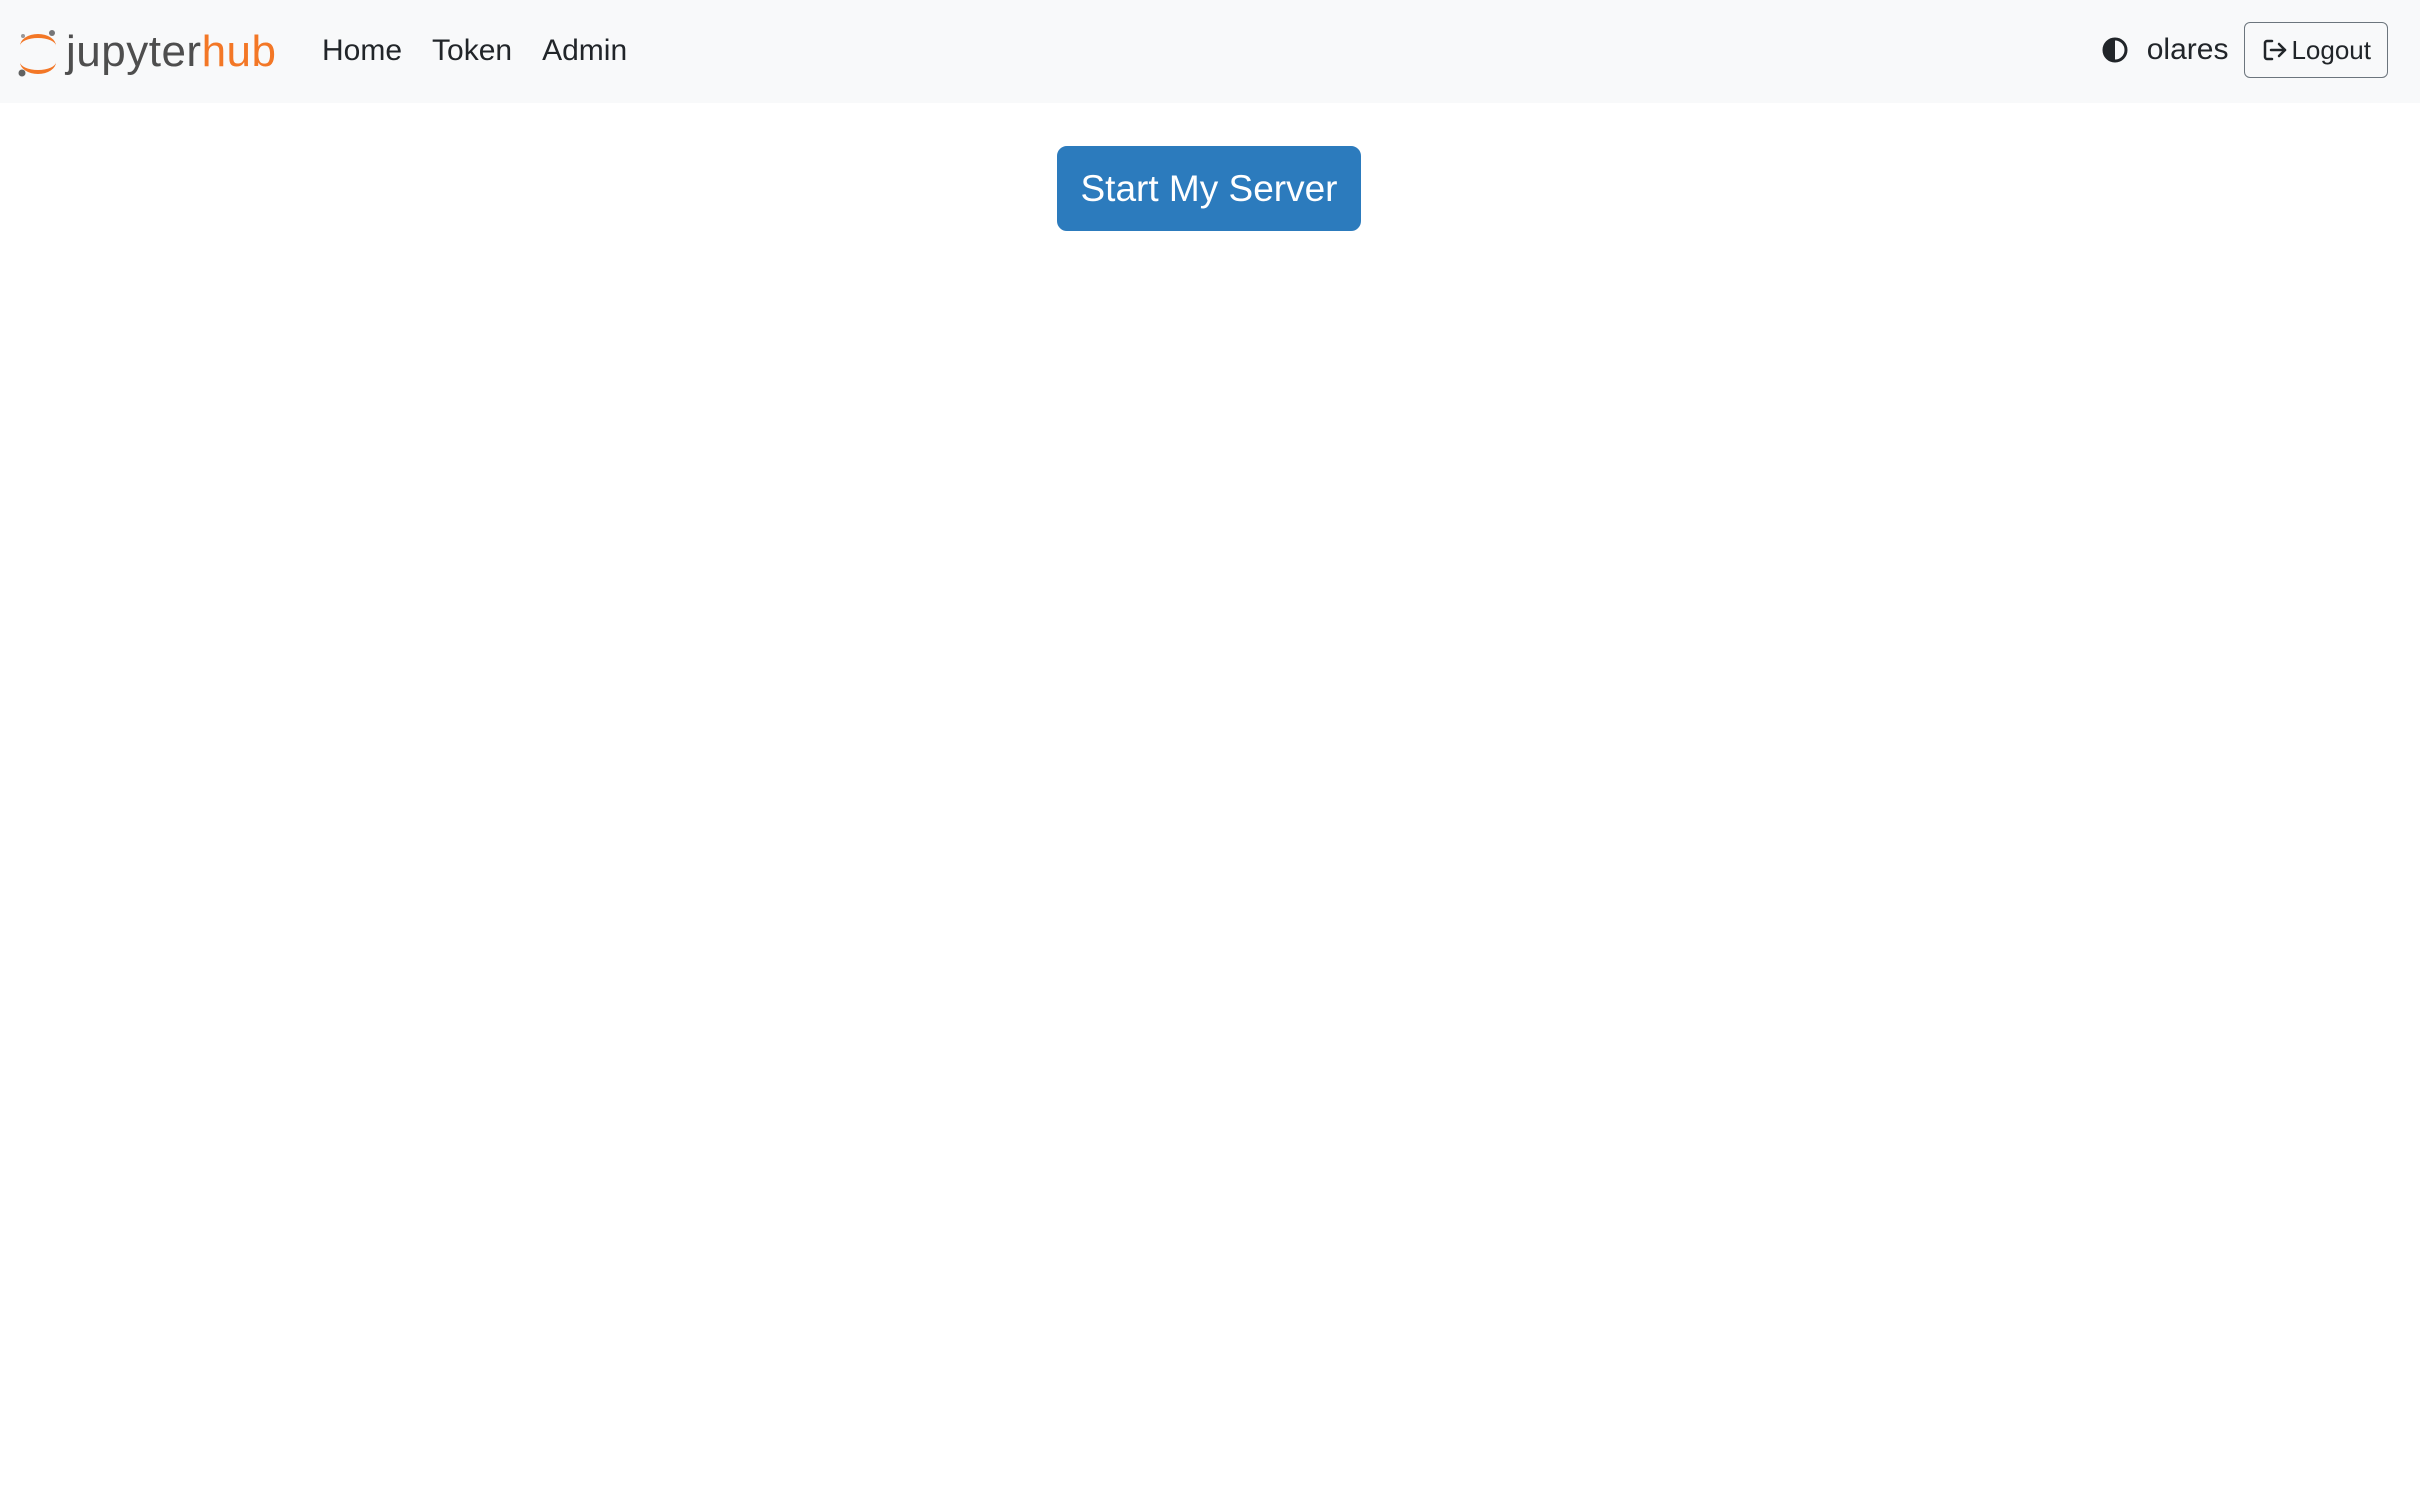  I want to click on nav-home-link: Home, so click(362, 51).